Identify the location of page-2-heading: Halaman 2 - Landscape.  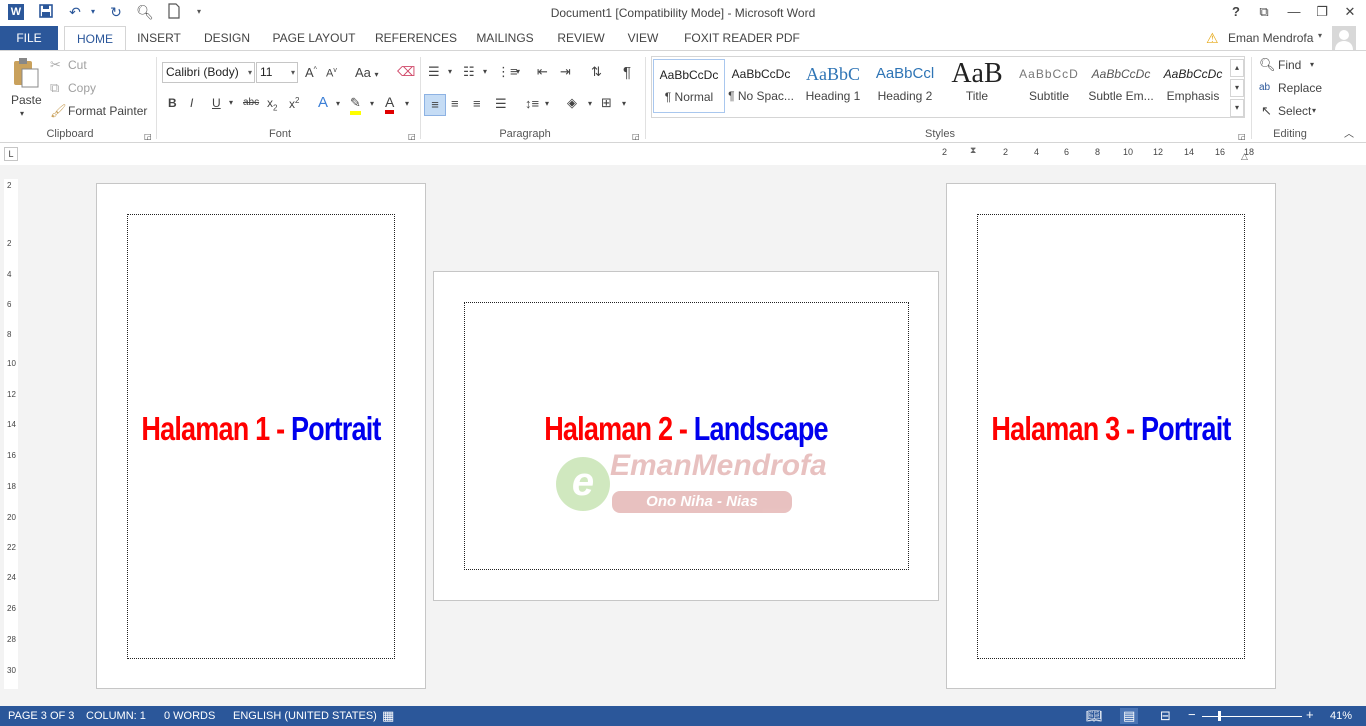
(685, 429).